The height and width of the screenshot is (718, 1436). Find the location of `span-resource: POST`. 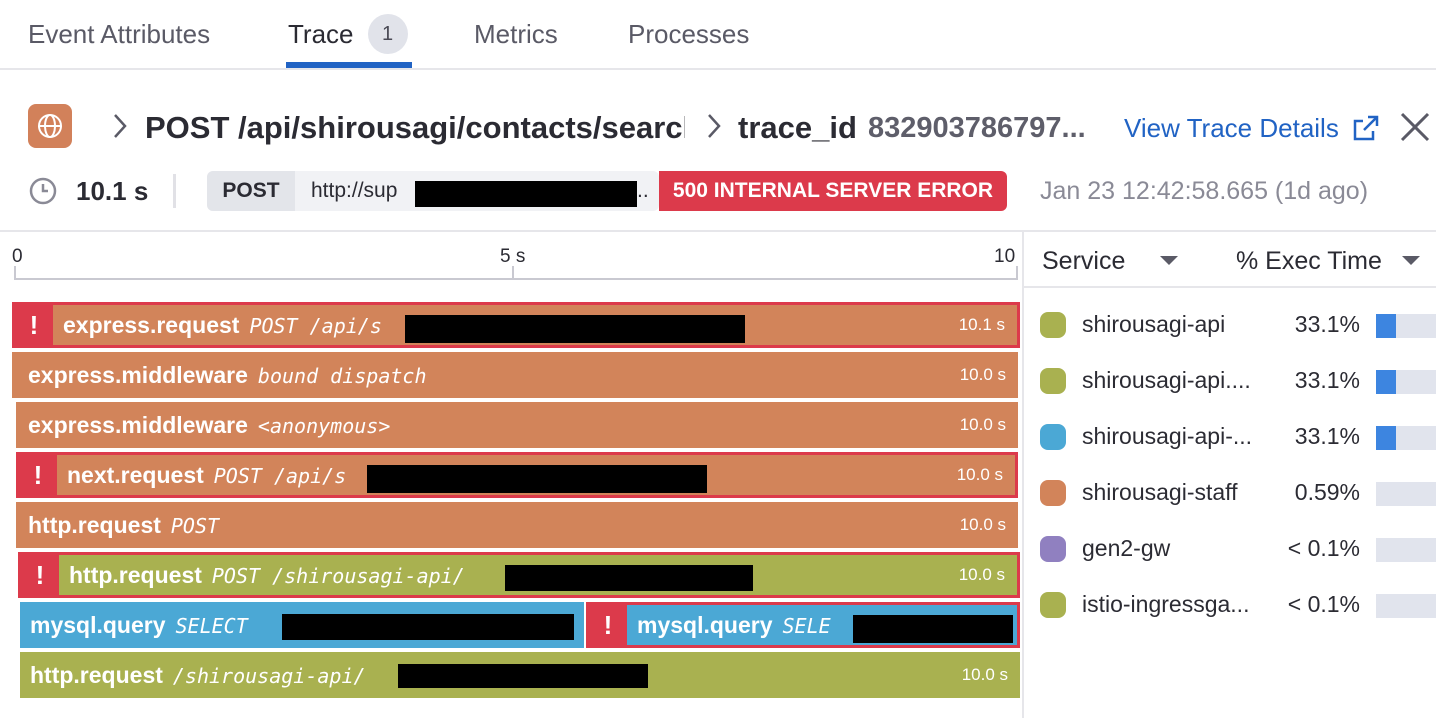

span-resource: POST is located at coordinates (195, 526).